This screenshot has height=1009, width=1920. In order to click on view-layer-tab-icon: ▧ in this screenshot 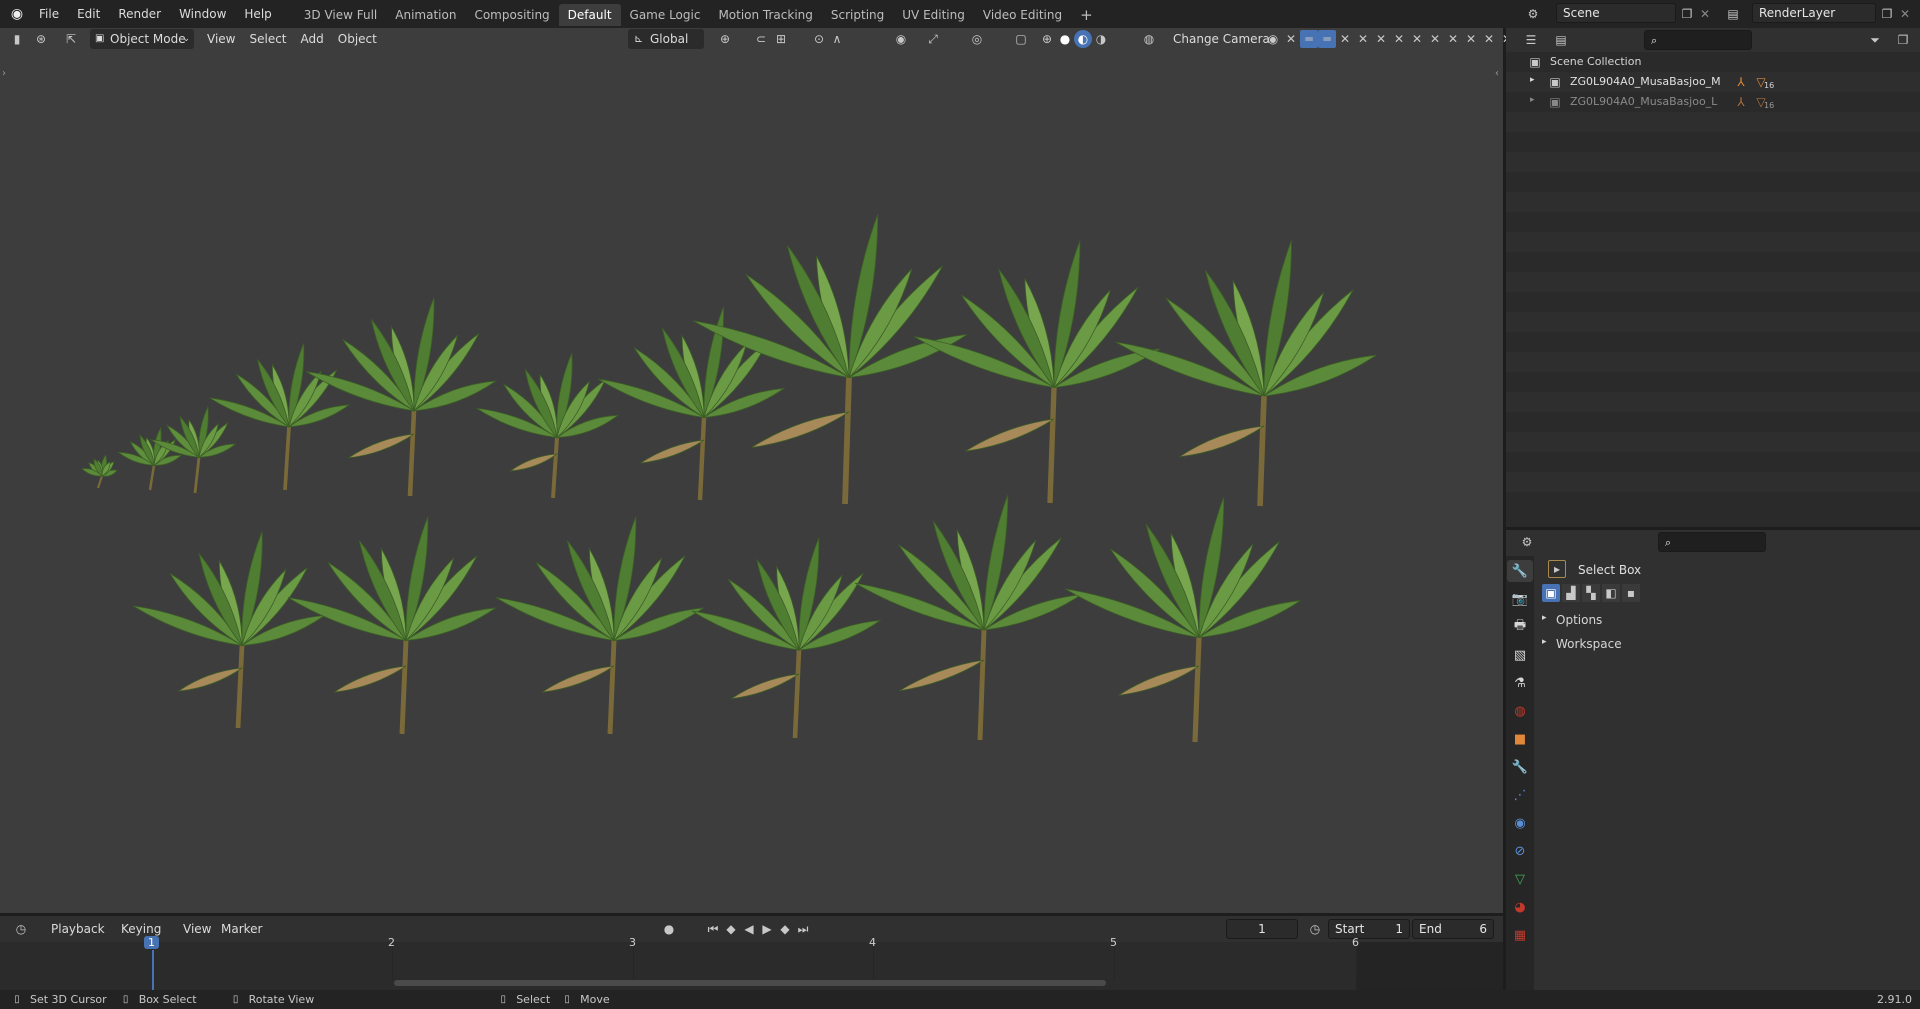, I will do `click(1520, 655)`.